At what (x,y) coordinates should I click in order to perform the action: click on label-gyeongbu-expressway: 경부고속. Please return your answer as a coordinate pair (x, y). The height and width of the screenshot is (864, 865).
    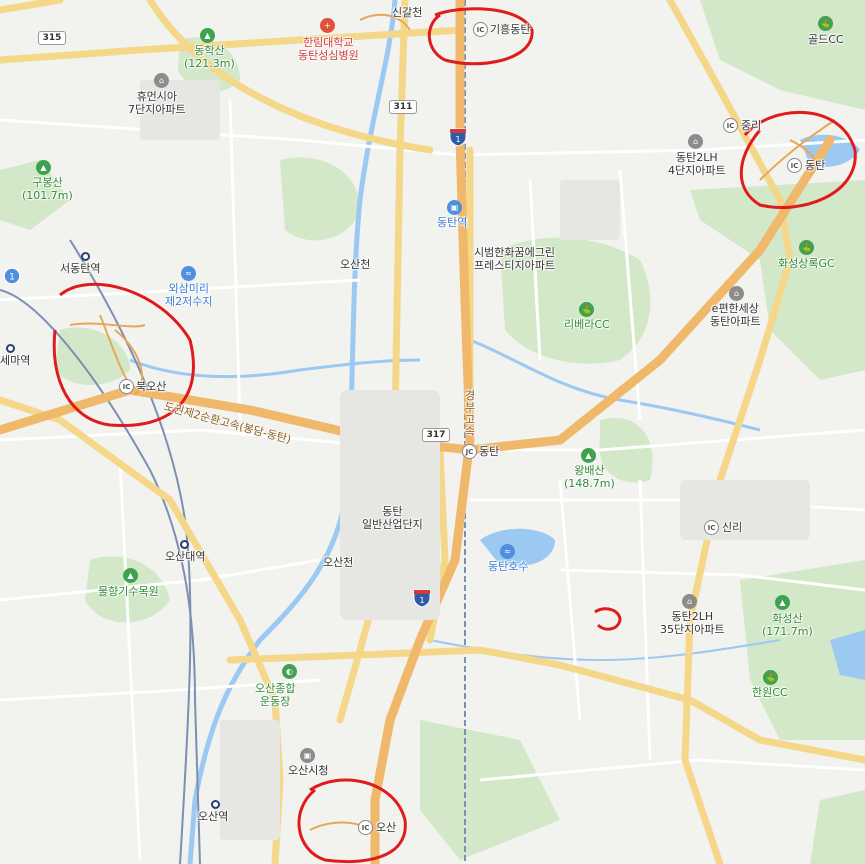
    Looking at the image, I should click on (470, 414).